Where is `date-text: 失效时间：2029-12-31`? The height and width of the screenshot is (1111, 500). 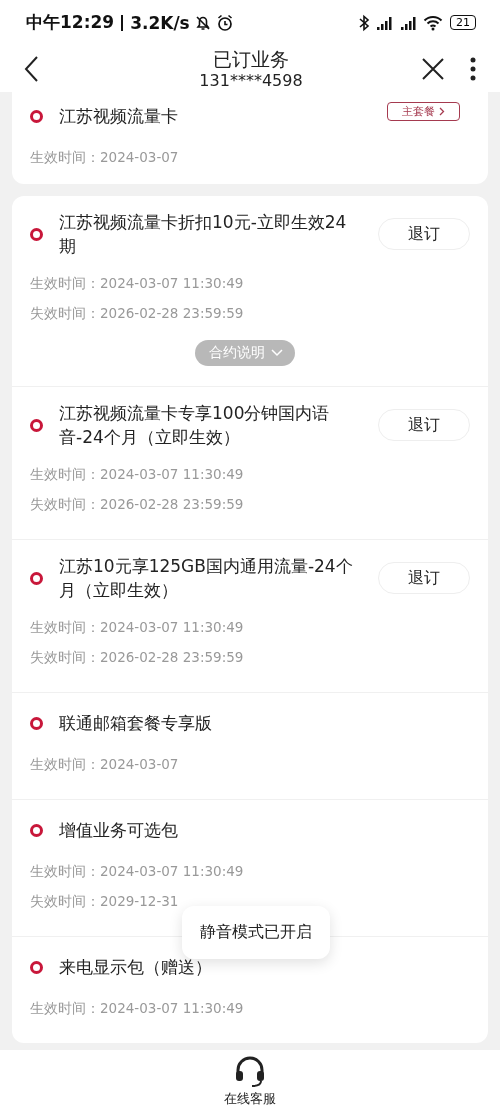
date-text: 失效时间：2029-12-31 is located at coordinates (104, 901).